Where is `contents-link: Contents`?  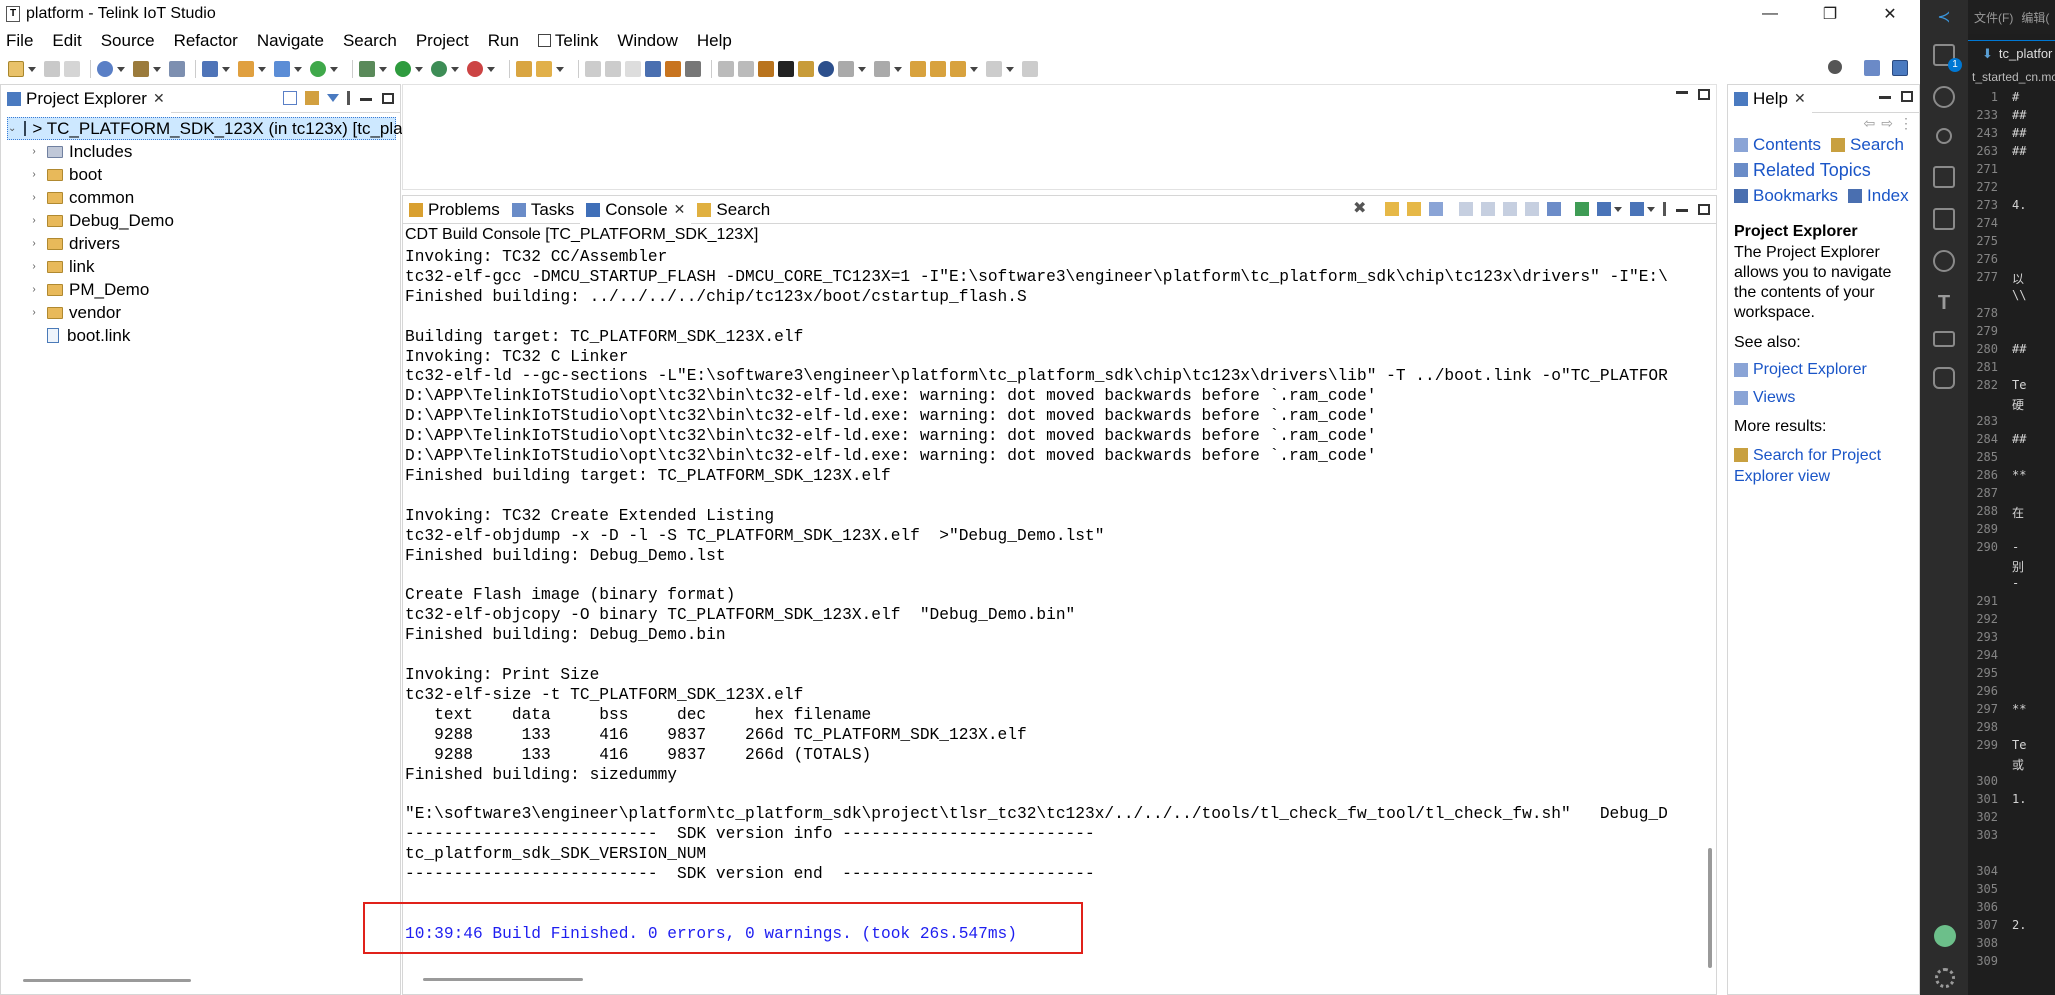 contents-link: Contents is located at coordinates (1787, 145).